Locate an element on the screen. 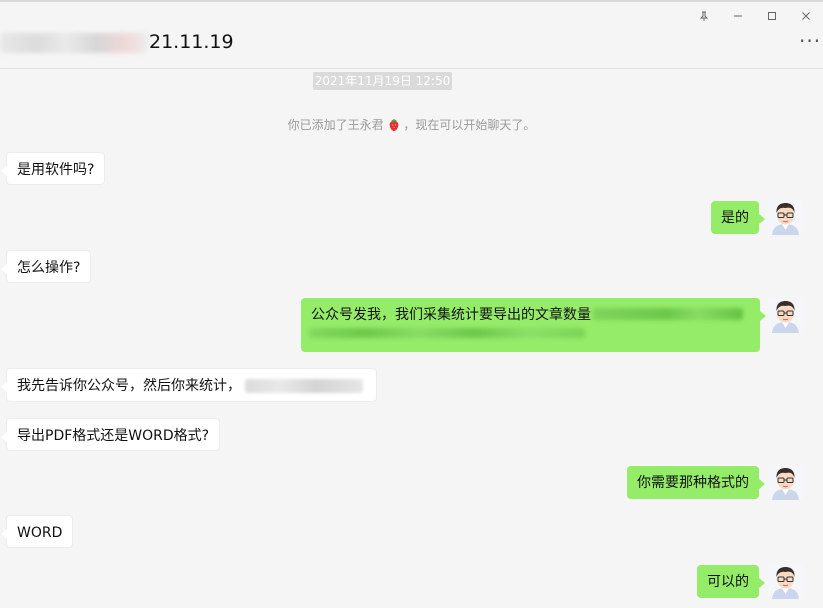 The height and width of the screenshot is (608, 823). more-options-button: ··· is located at coordinates (810, 41).